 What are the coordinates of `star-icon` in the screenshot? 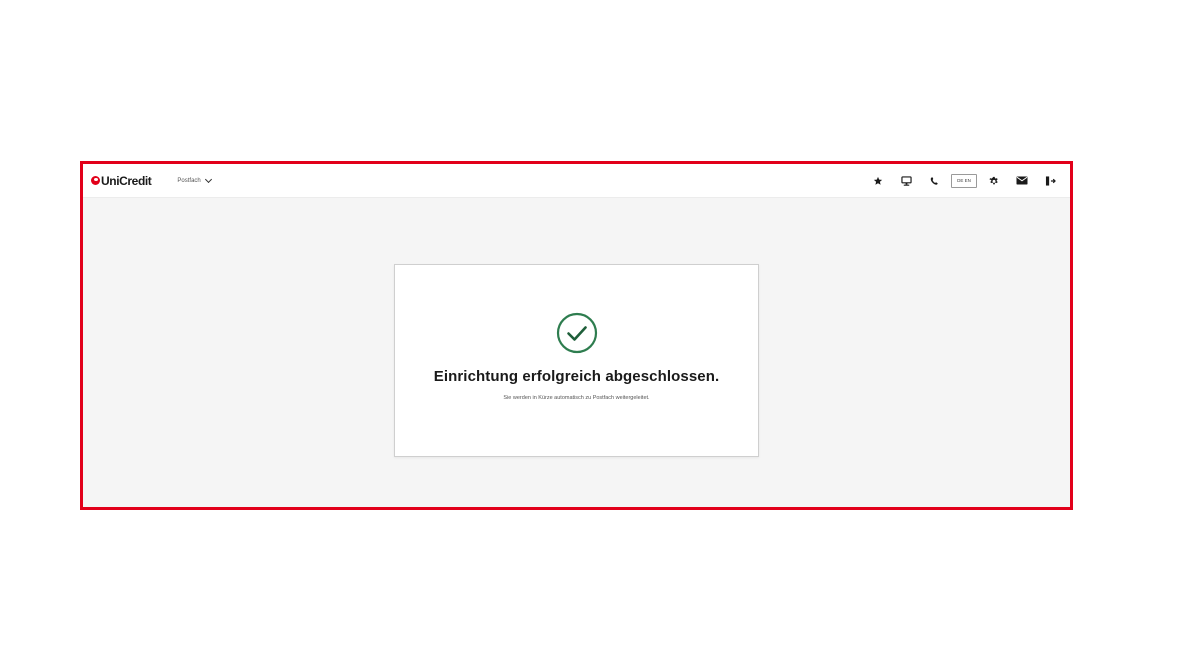 It's located at (878, 180).